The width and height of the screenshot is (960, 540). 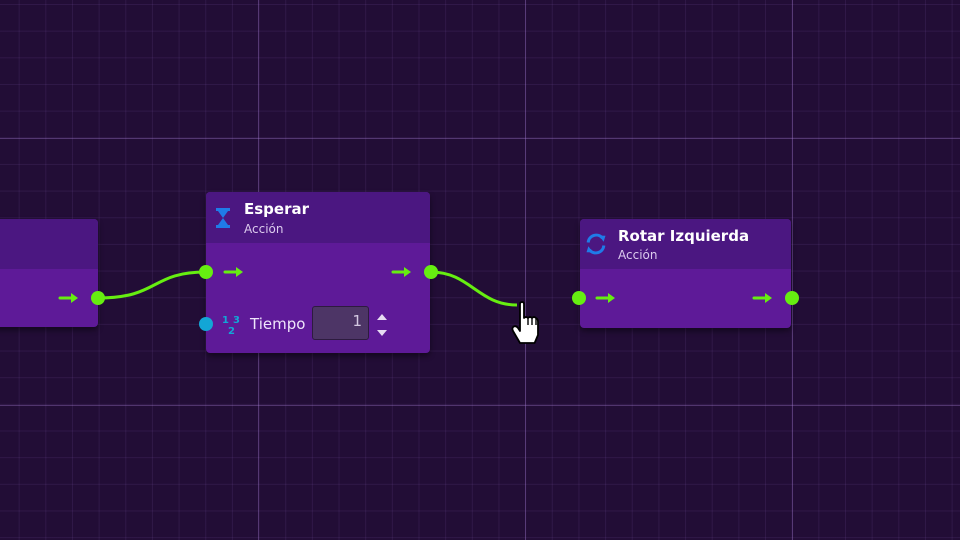 What do you see at coordinates (474, 288) in the screenshot?
I see `connection-wire-dragging` at bounding box center [474, 288].